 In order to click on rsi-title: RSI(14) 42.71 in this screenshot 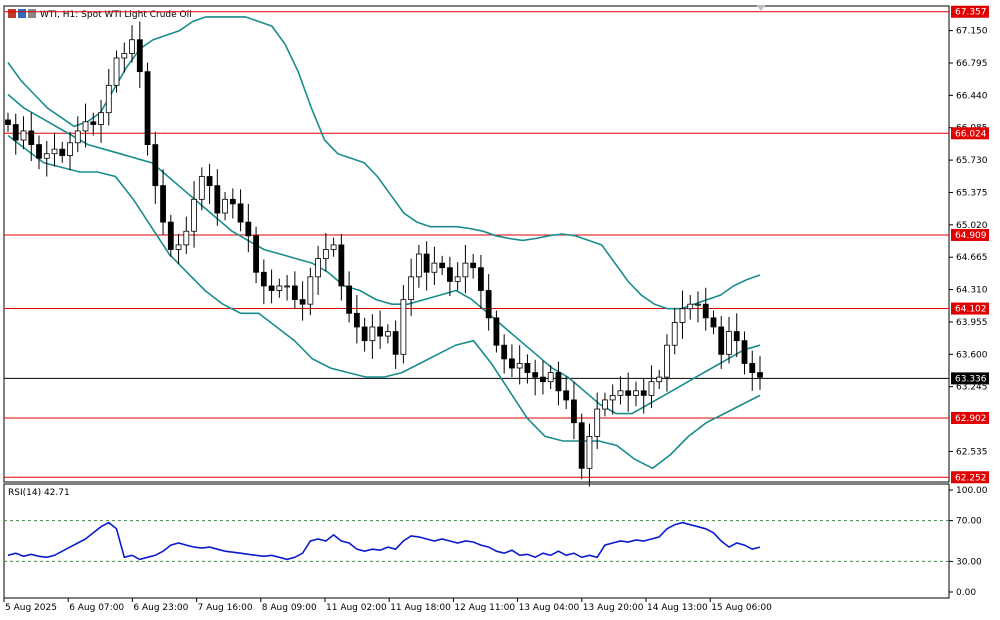, I will do `click(39, 493)`.